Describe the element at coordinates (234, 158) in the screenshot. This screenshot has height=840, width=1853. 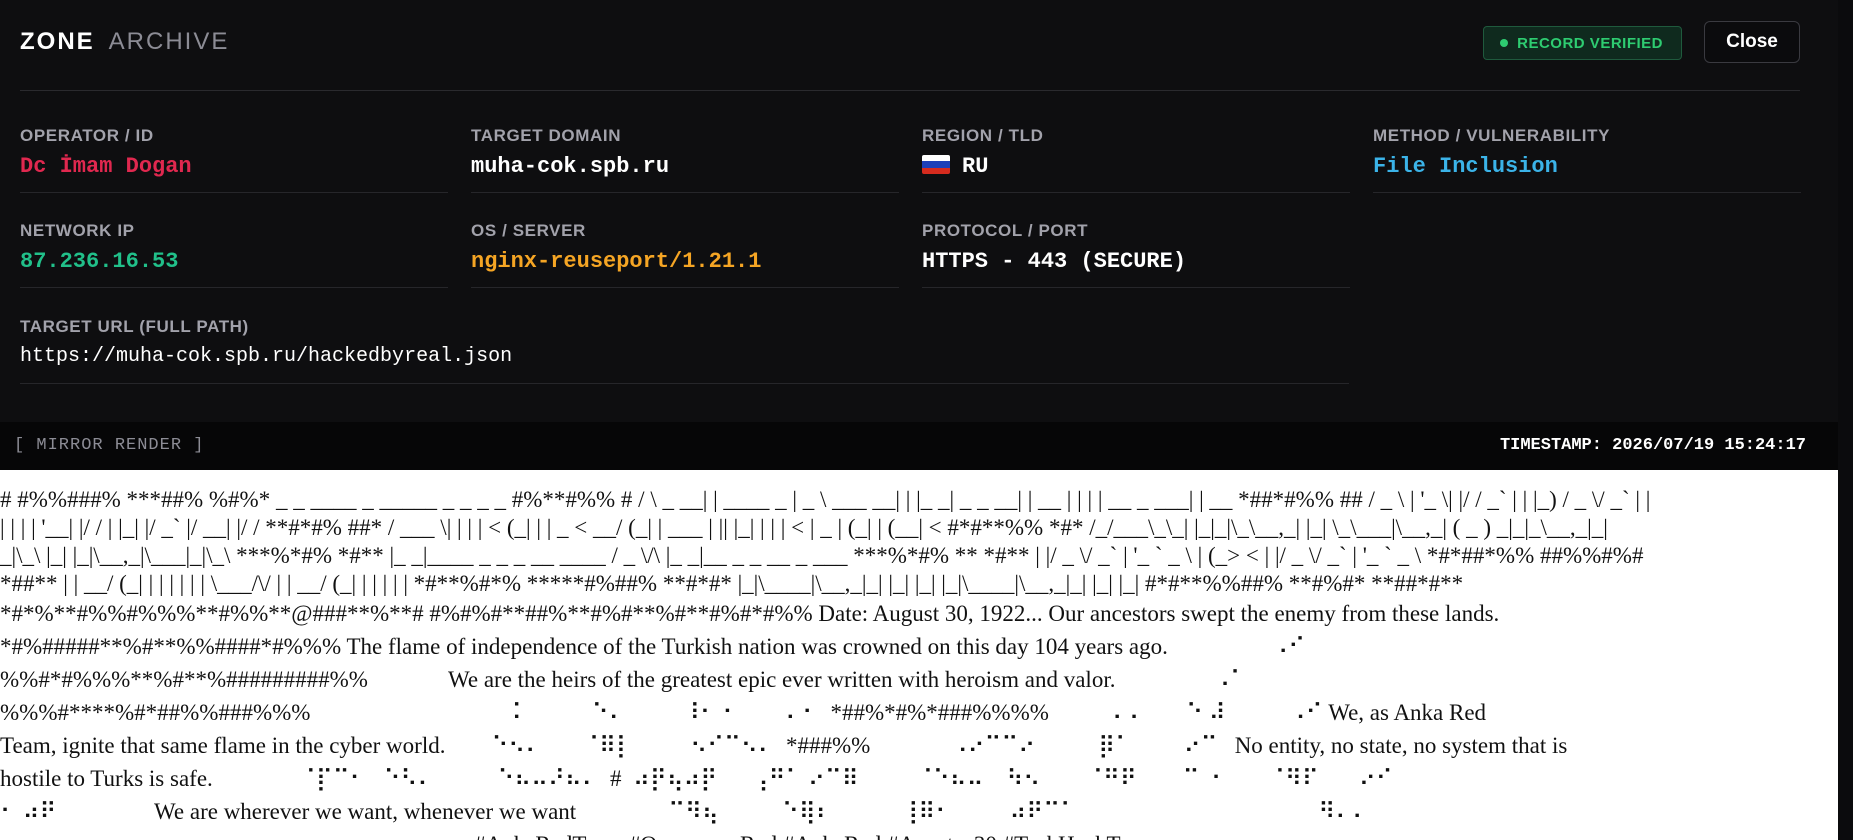
I see `field-operator: OPERATOR / ID Dc İmam Dogan` at that location.